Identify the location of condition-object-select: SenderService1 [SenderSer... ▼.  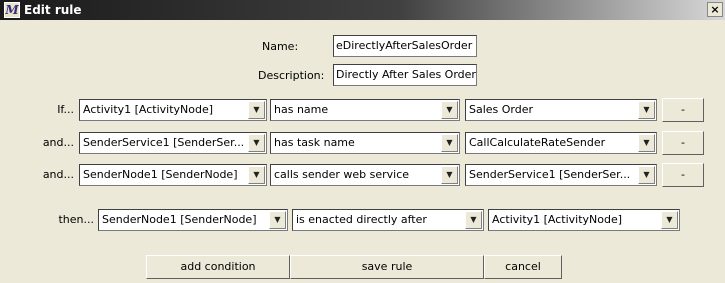
(561, 175).